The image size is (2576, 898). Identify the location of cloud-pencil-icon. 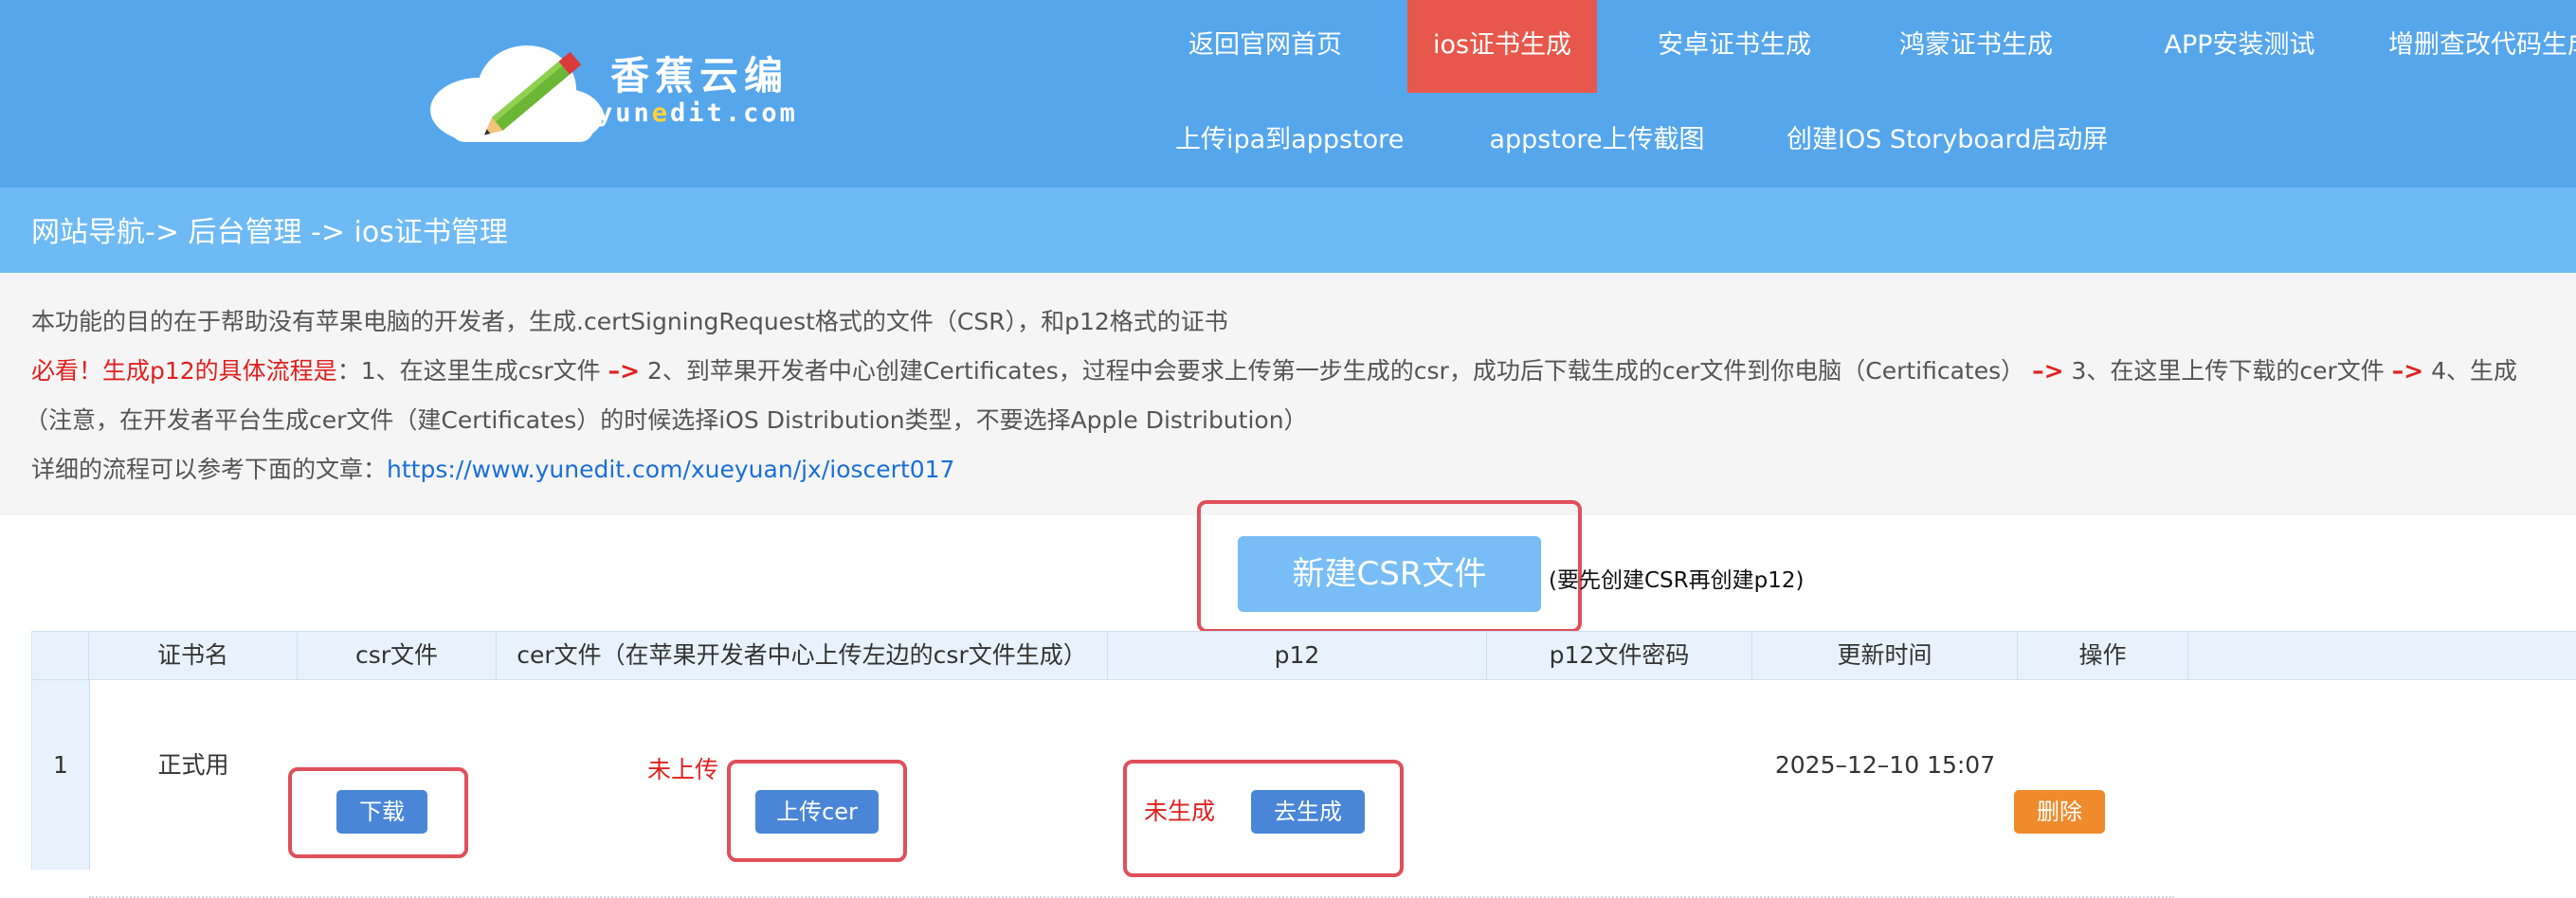
(516, 93).